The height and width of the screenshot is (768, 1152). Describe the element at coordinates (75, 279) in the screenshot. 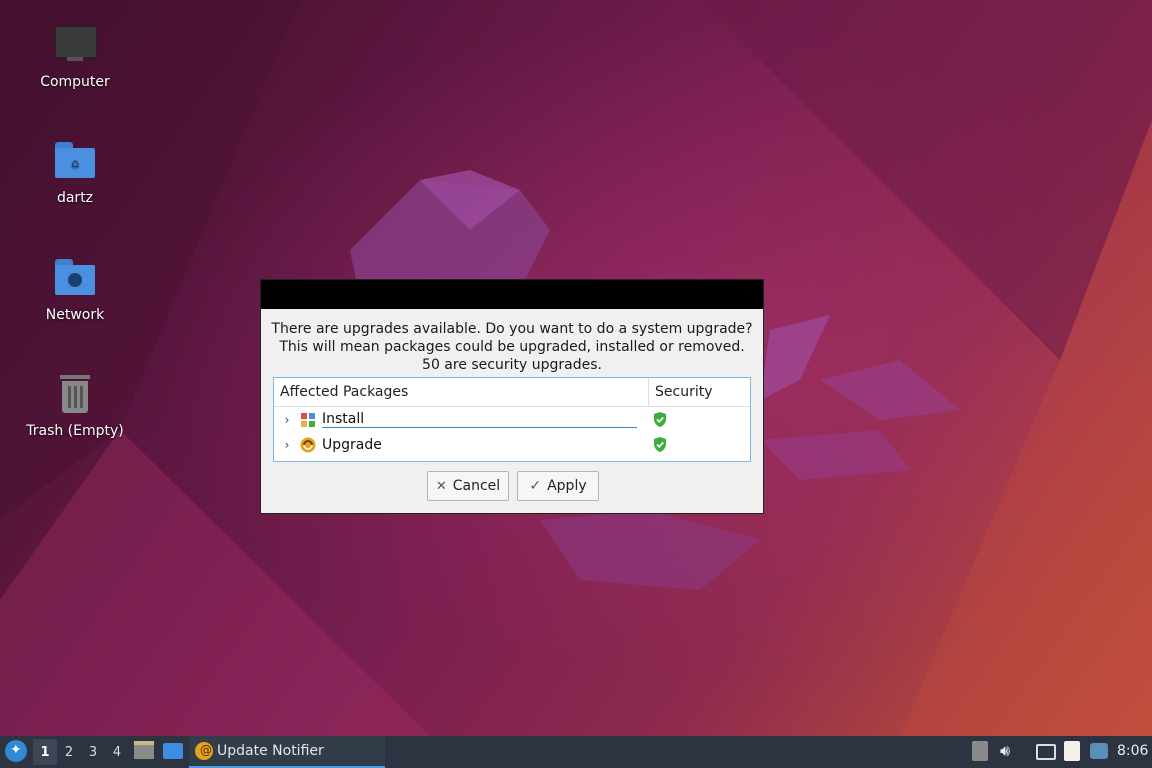

I see `network-folder-icon` at that location.